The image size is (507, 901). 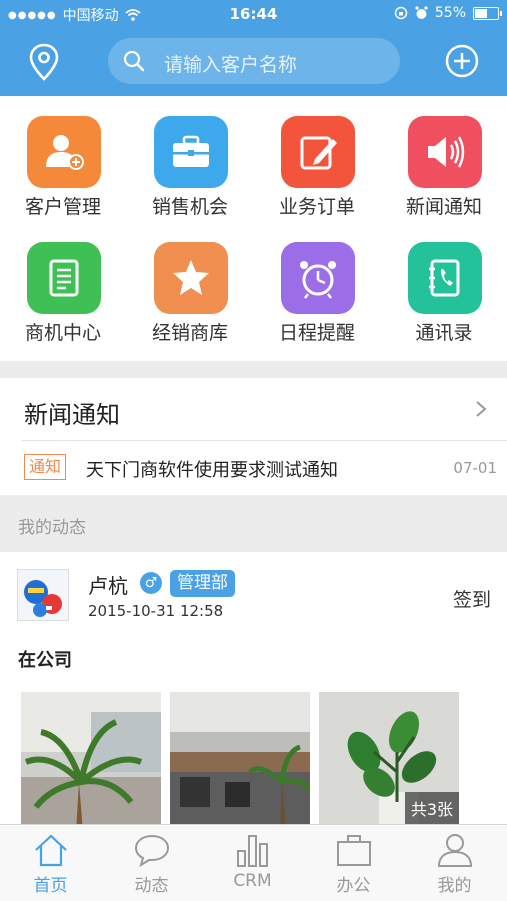 What do you see at coordinates (481, 409) in the screenshot?
I see `chevron-right-icon` at bounding box center [481, 409].